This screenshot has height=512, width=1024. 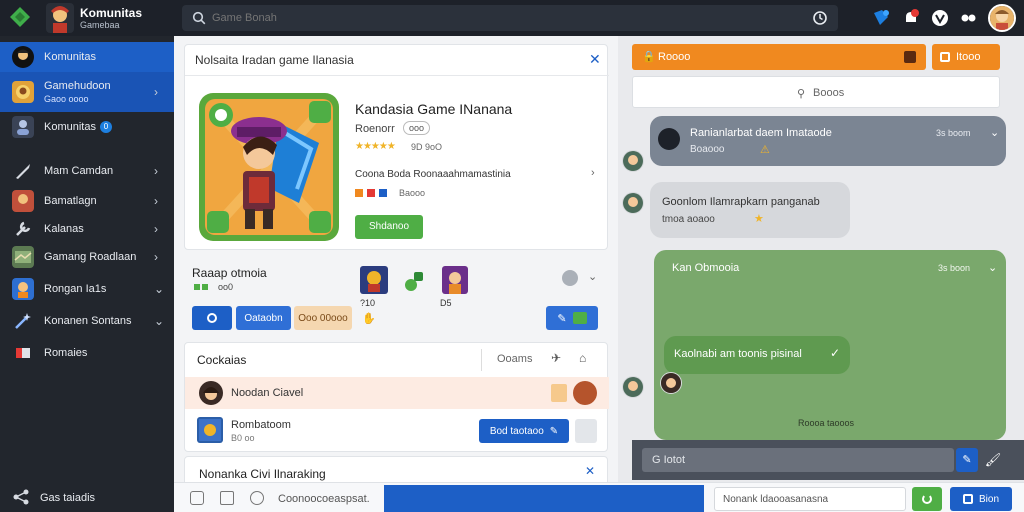 What do you see at coordinates (197, 498) in the screenshot?
I see `attach-icon` at bounding box center [197, 498].